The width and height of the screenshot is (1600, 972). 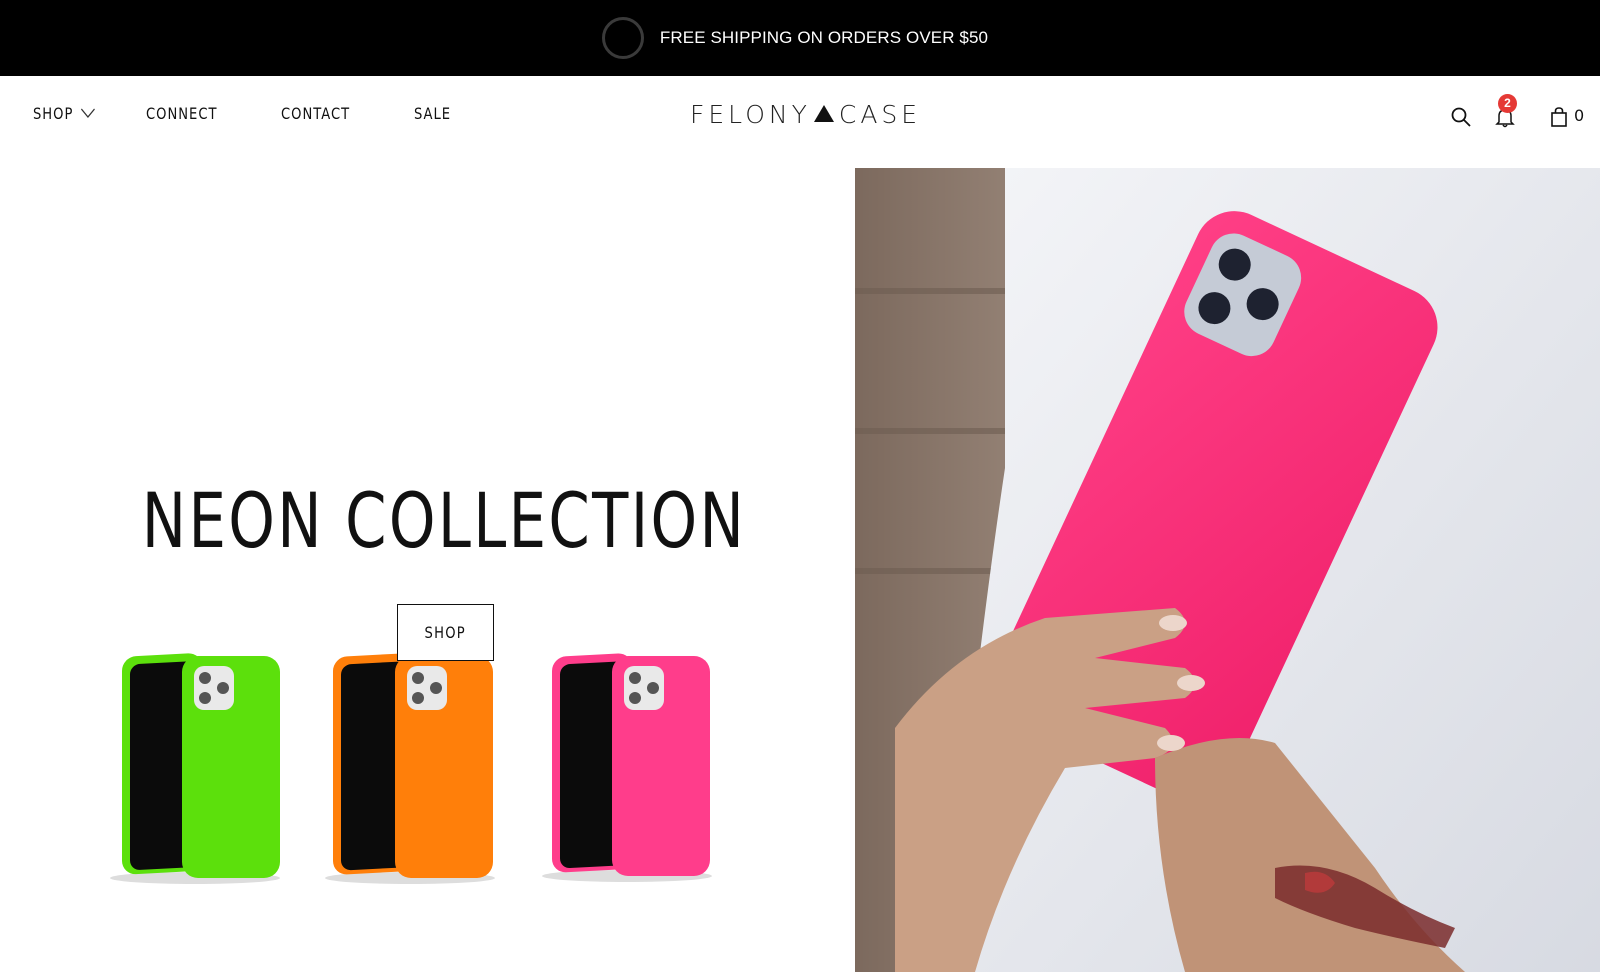 What do you see at coordinates (824, 37) in the screenshot?
I see `announcement-text: FREE SHIPPING ON ORDERS OVER $50` at bounding box center [824, 37].